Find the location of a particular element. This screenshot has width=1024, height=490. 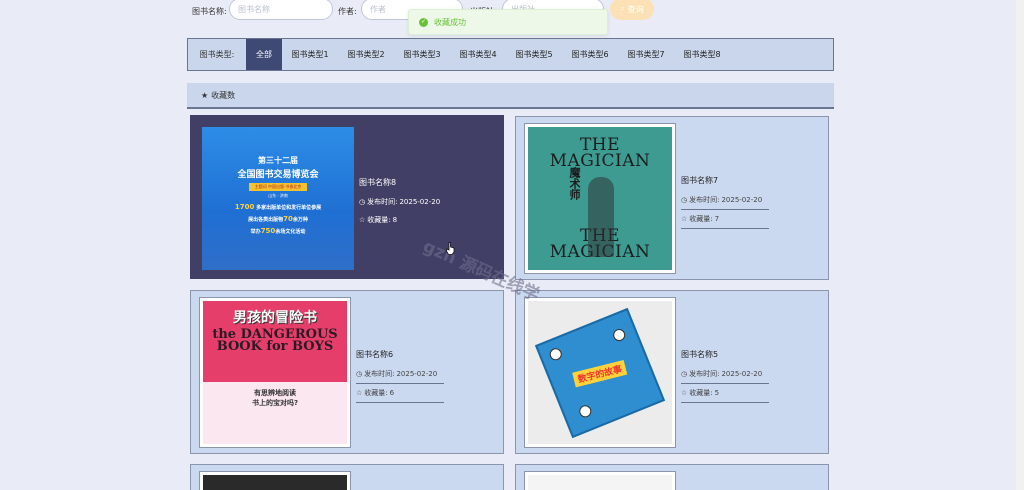

book-cover-image: 数字的故事 is located at coordinates (600, 372).